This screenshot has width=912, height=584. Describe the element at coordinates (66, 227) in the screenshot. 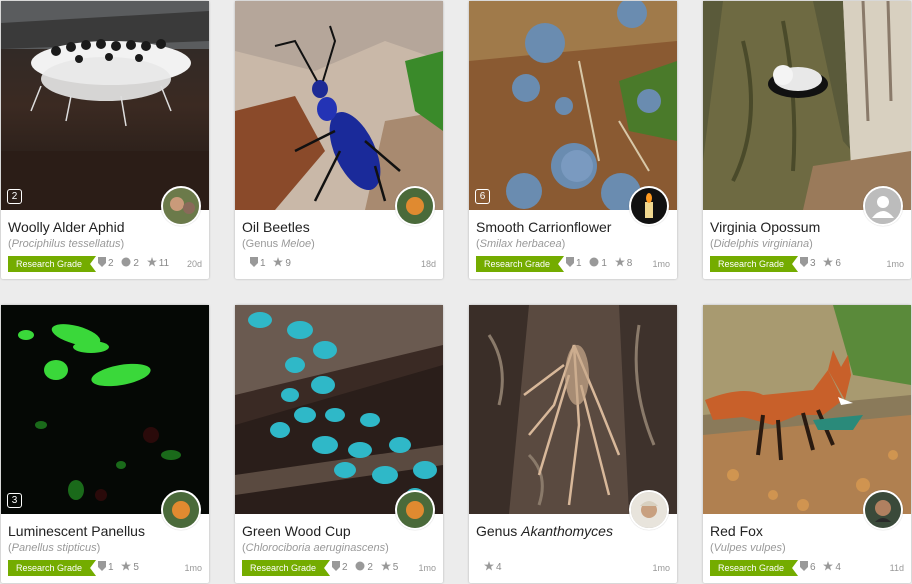

I see `observation-title: Woolly Alder Aphid` at that location.